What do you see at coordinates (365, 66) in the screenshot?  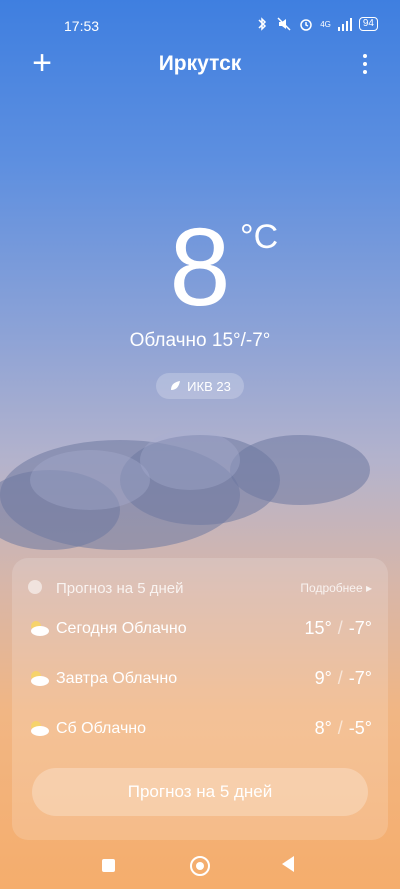 I see `more-menu-icon` at bounding box center [365, 66].